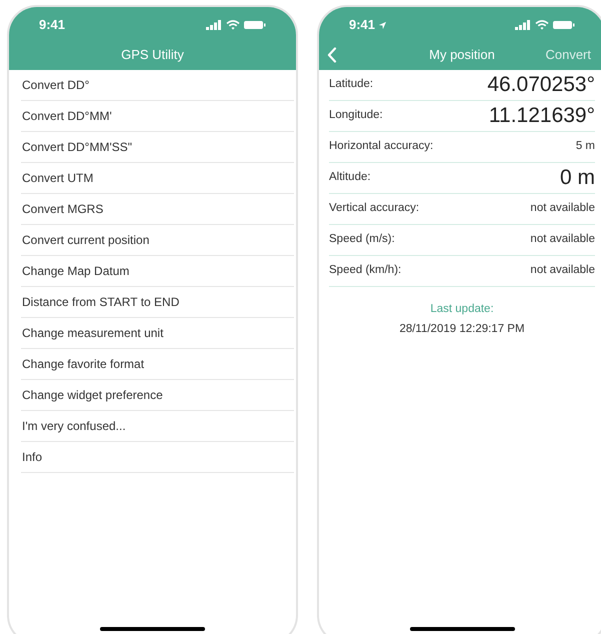  I want to click on field-label: Horizontal accuracy:, so click(381, 146).